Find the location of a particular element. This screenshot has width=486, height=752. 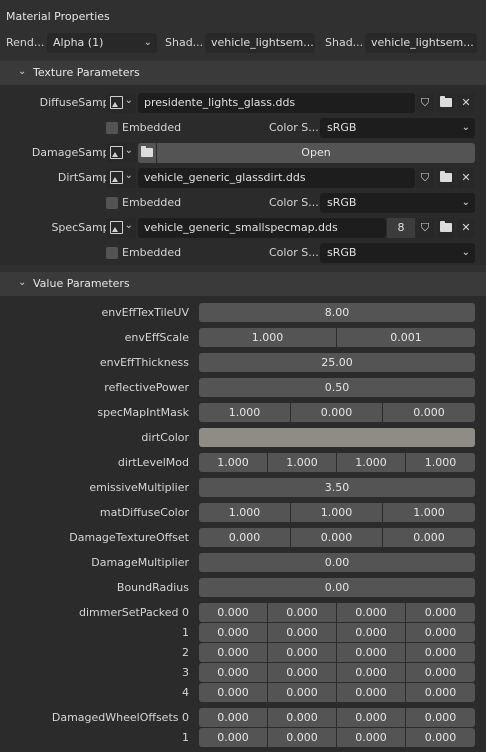

value-parameters-header: ⌄ Value Parameters is located at coordinates (243, 284).